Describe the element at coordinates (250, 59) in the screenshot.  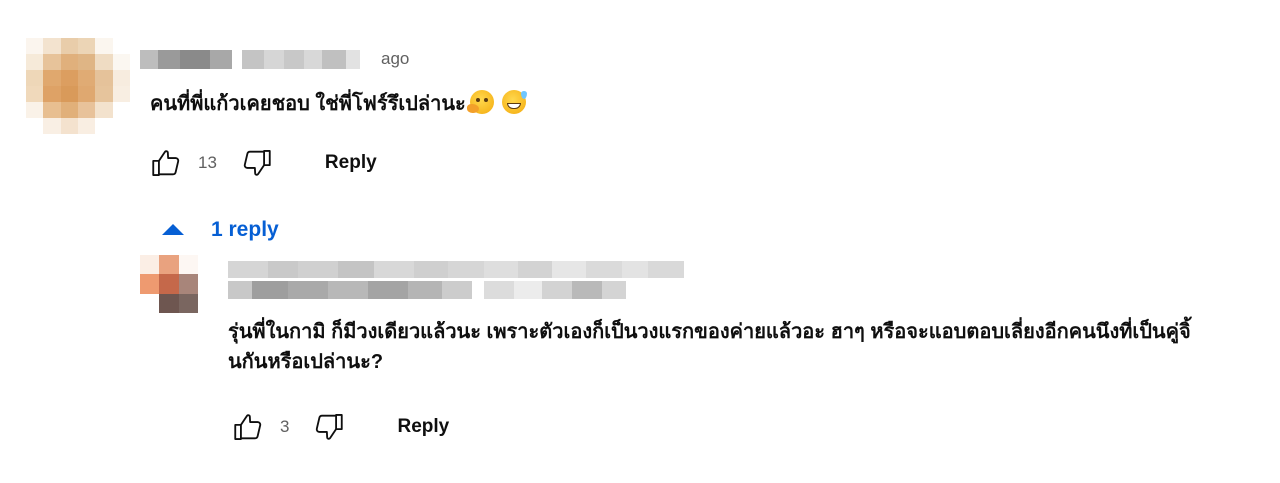
I see `commenter-username-blurred` at that location.